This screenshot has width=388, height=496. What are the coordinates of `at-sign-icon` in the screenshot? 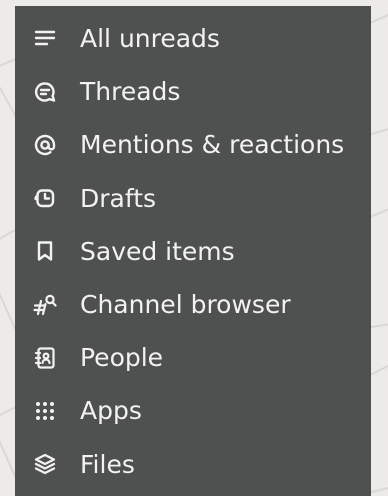 It's located at (45, 145).